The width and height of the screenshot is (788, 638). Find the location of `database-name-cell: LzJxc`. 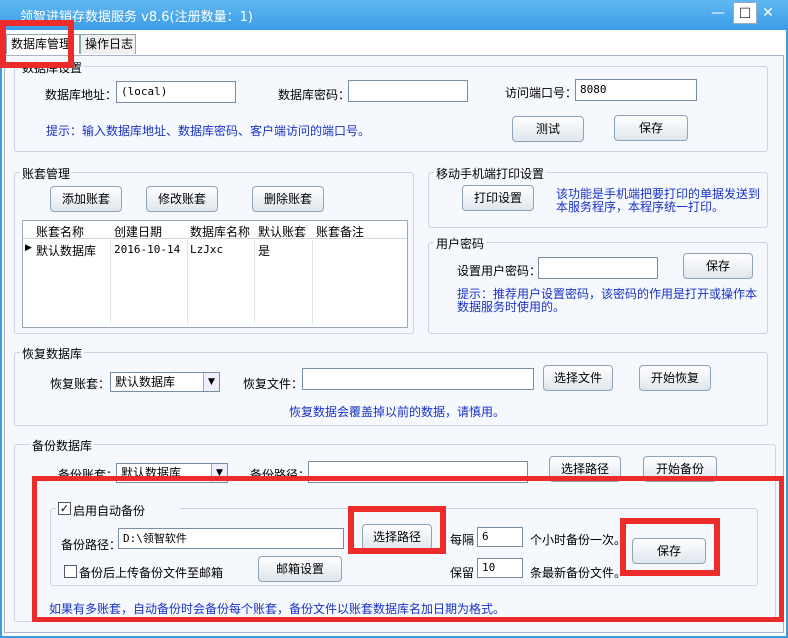

database-name-cell: LzJxc is located at coordinates (207, 249).